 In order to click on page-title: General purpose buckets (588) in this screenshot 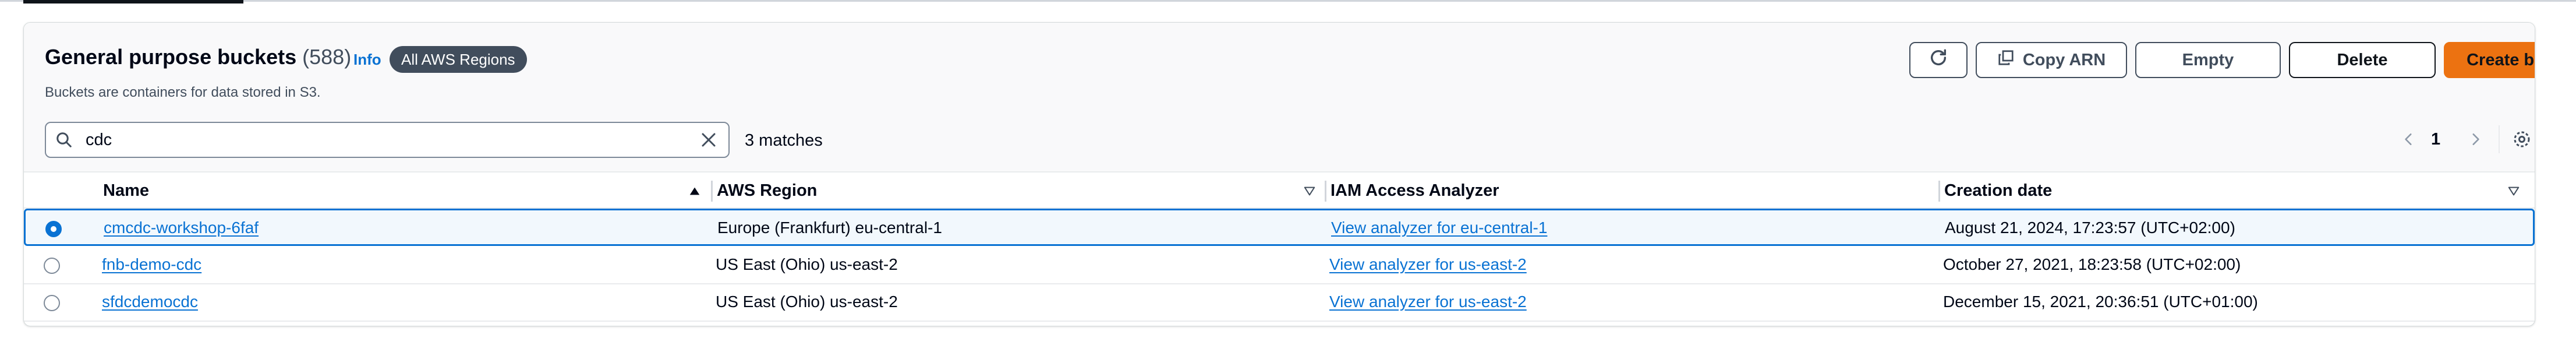, I will do `click(198, 57)`.